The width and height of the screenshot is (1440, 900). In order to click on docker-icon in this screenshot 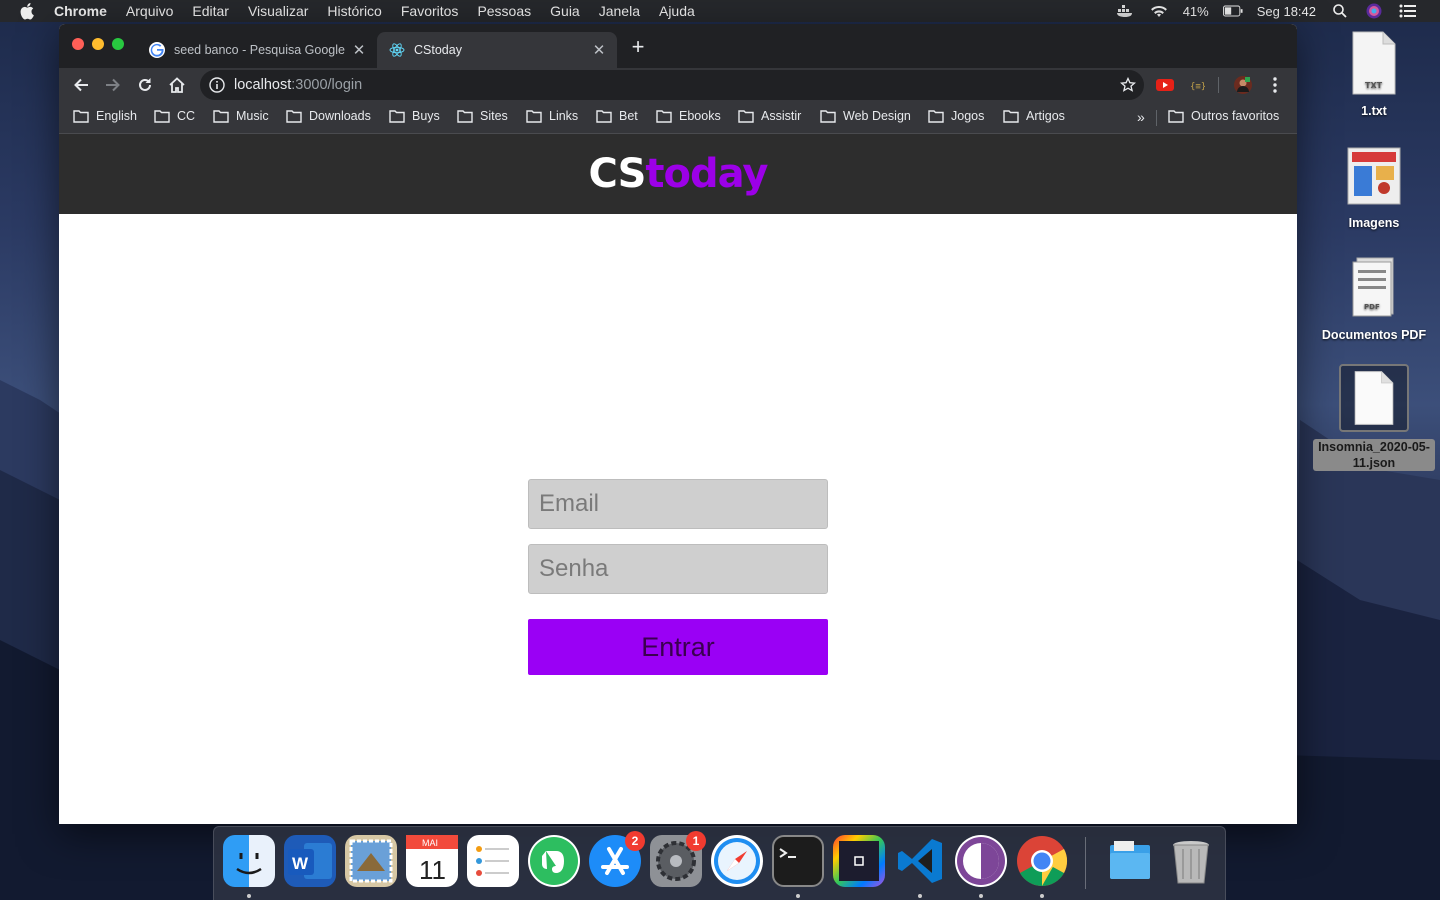, I will do `click(1125, 11)`.